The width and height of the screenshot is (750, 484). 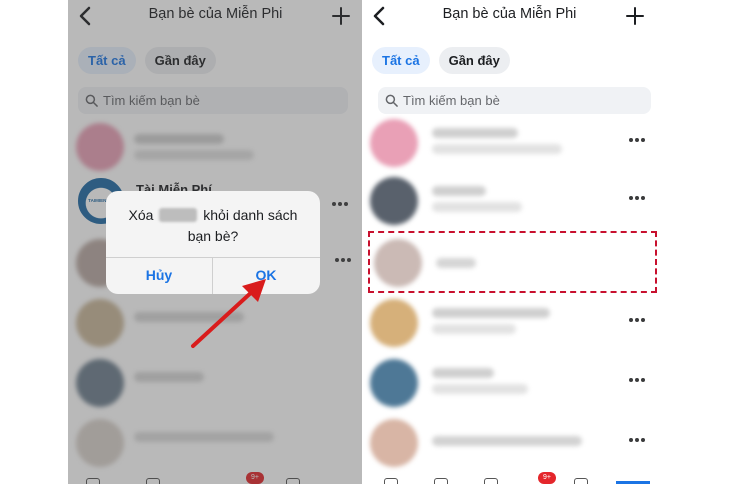 What do you see at coordinates (514, 100) in the screenshot?
I see `search-bar: Tìm kiếm bạn bè` at bounding box center [514, 100].